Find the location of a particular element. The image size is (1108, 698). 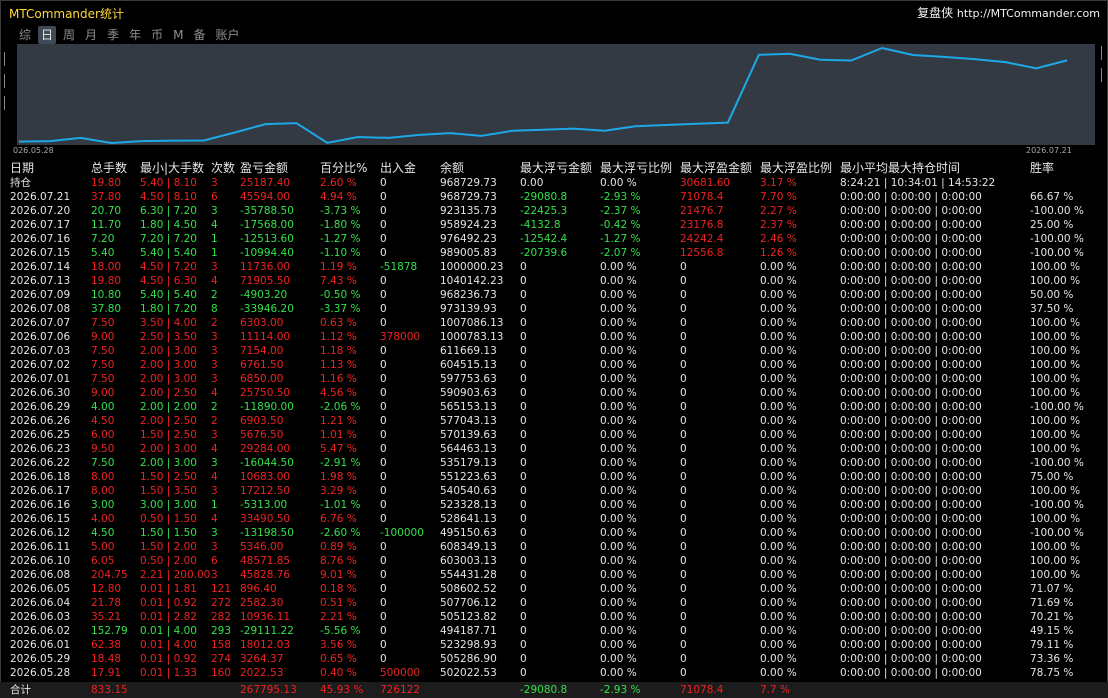

row-minmax: 2.00 | 2.50 is located at coordinates (168, 393).